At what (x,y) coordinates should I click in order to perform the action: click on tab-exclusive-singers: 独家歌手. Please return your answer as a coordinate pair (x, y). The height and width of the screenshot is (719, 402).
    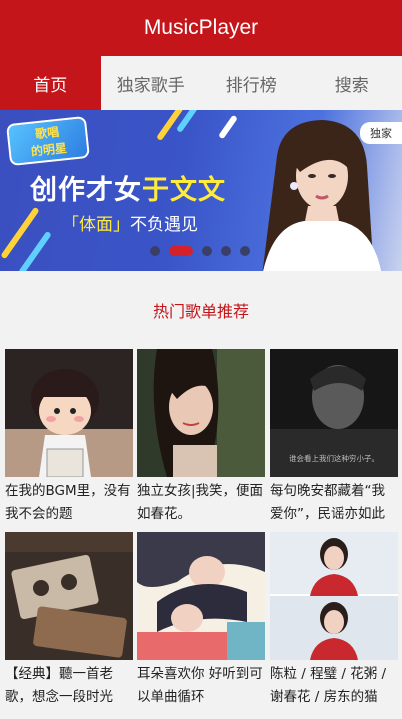
    Looking at the image, I should click on (151, 83).